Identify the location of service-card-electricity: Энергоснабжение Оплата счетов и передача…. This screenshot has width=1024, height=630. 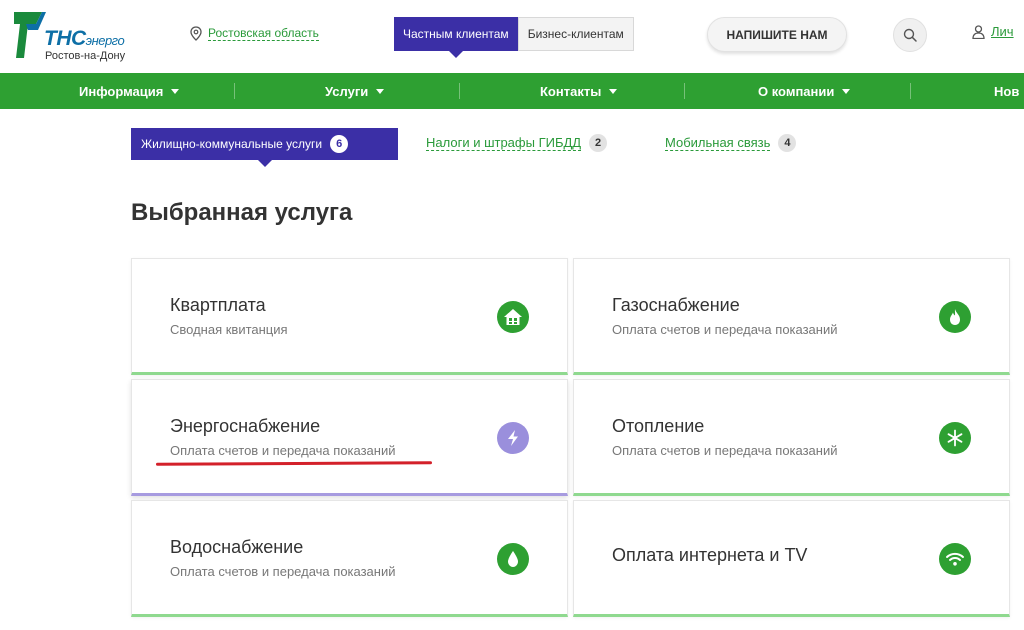
(349, 437).